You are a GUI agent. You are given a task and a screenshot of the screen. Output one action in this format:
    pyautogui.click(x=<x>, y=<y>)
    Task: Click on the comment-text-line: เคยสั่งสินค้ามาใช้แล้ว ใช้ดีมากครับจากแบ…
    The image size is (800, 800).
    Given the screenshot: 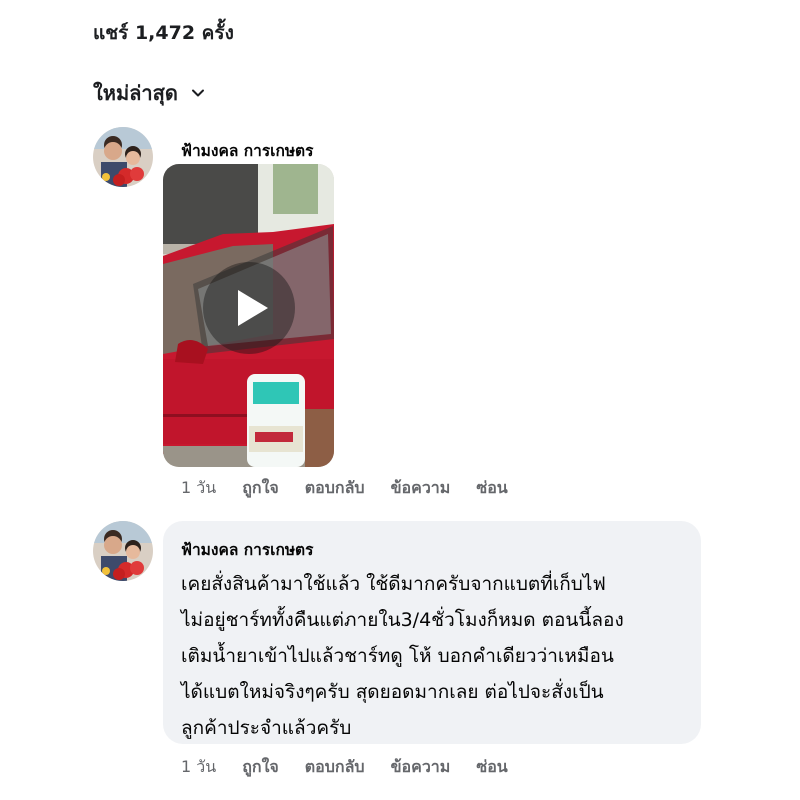 What is the action you would take?
    pyautogui.click(x=393, y=584)
    